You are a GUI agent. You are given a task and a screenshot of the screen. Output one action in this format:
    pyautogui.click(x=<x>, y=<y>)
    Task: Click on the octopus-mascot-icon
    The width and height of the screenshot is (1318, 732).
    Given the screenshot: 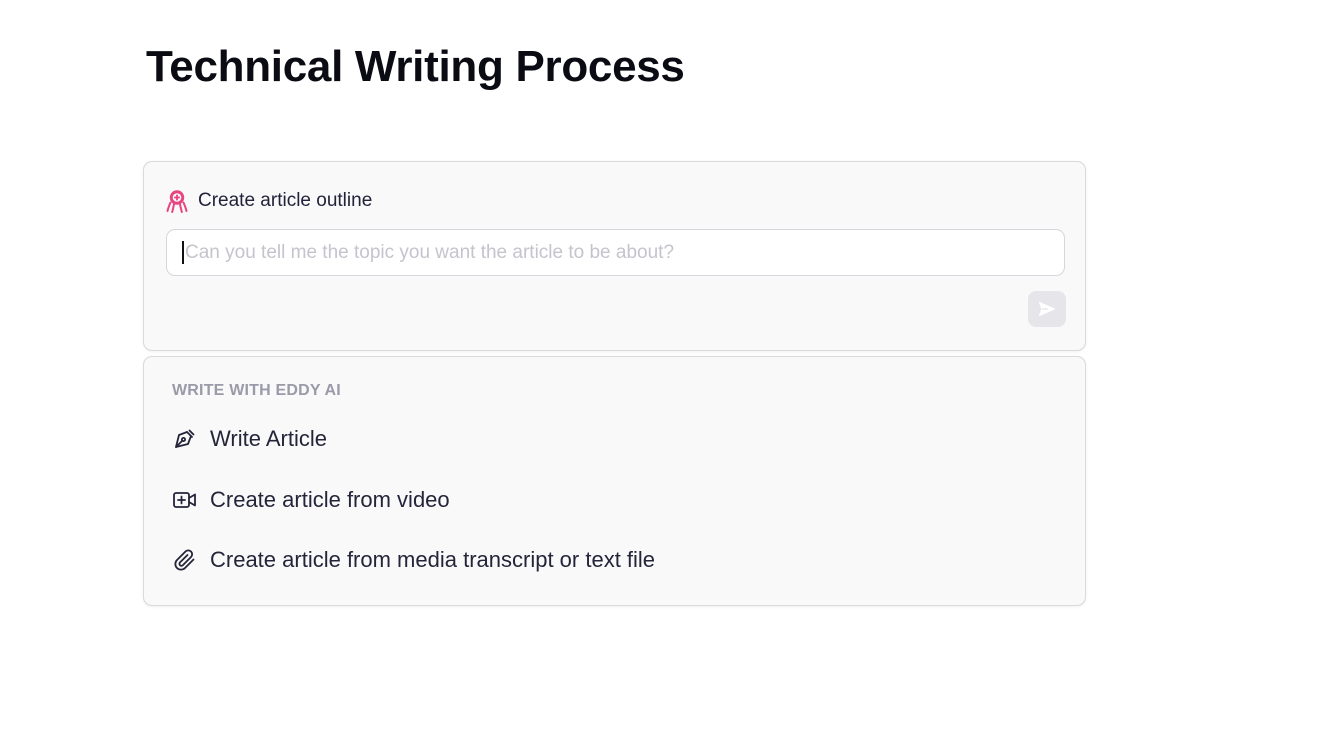 What is the action you would take?
    pyautogui.click(x=177, y=201)
    